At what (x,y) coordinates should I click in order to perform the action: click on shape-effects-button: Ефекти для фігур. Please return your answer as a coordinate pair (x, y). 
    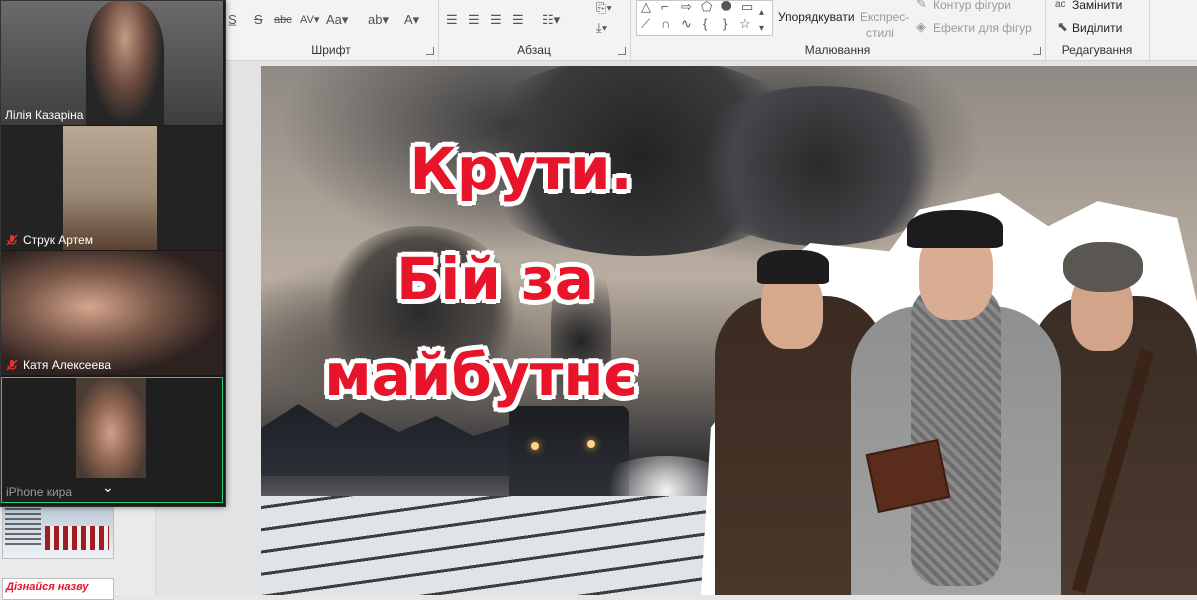
    Looking at the image, I should click on (982, 28).